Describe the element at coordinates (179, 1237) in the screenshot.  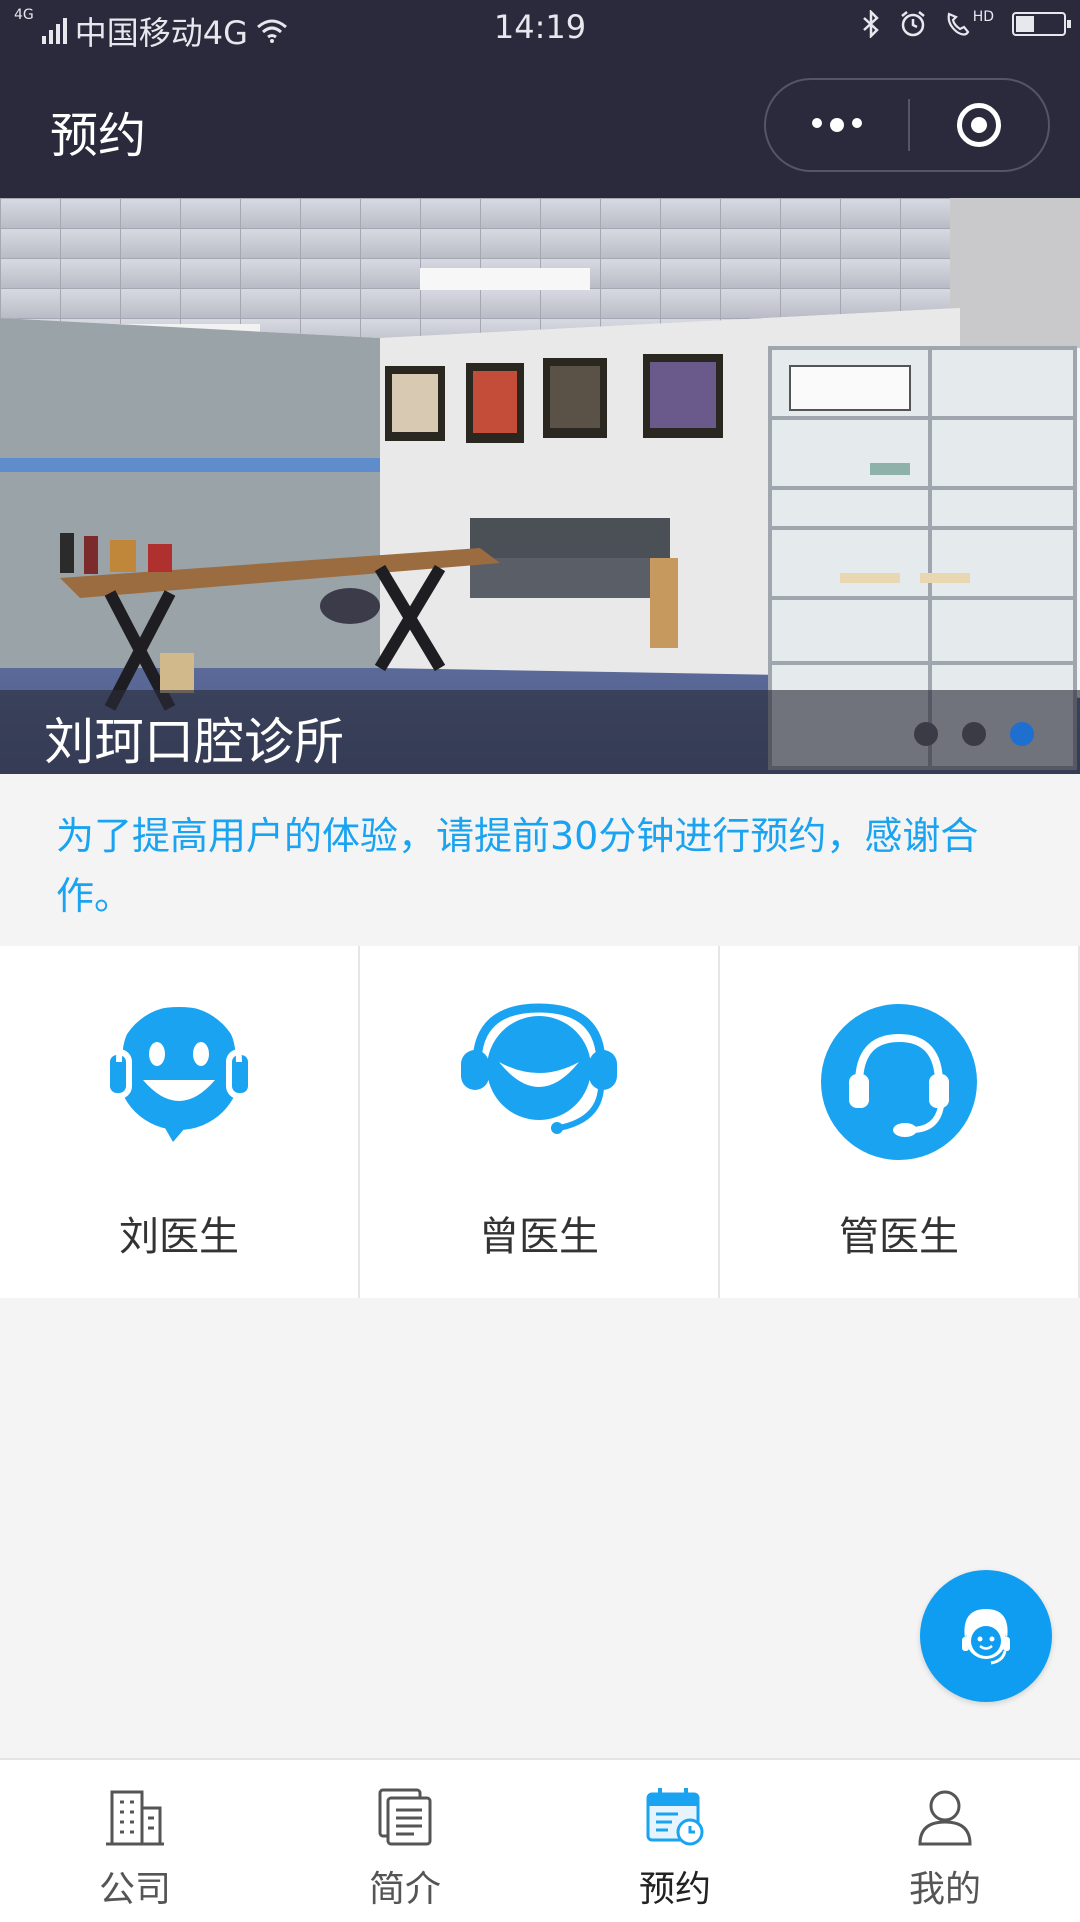
I see `doctor-name: 刘医生` at that location.